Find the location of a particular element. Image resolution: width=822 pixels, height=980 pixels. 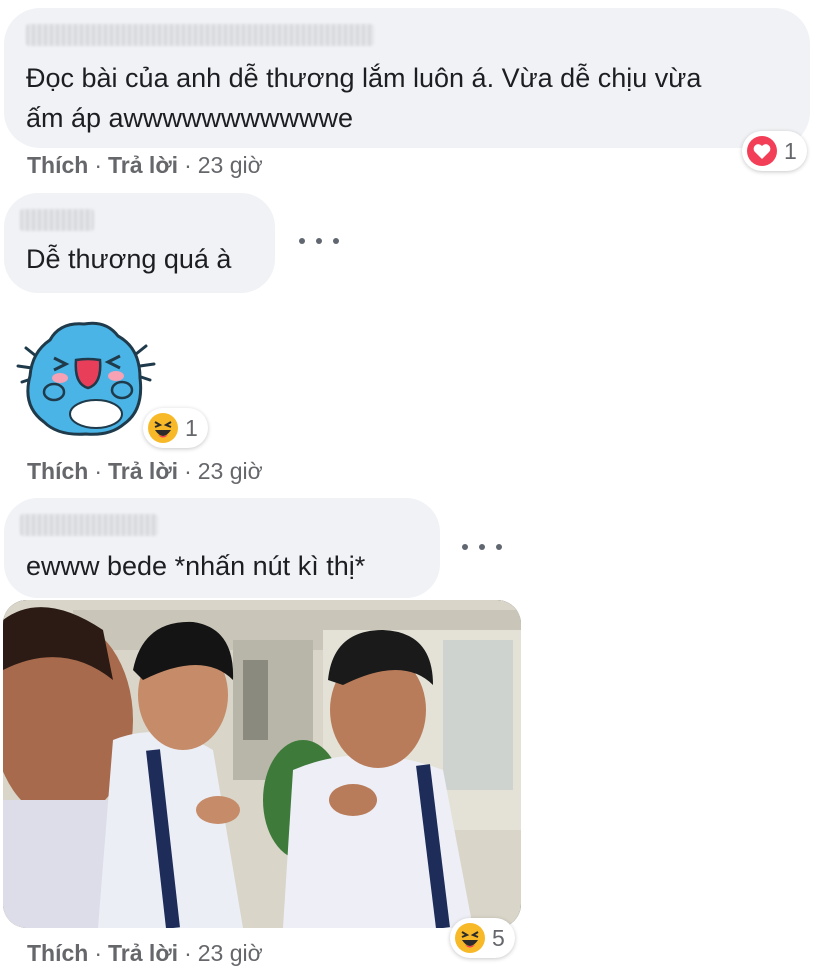

comment-actions-1: Thích · Trả lời · 23 giờ is located at coordinates (145, 165).